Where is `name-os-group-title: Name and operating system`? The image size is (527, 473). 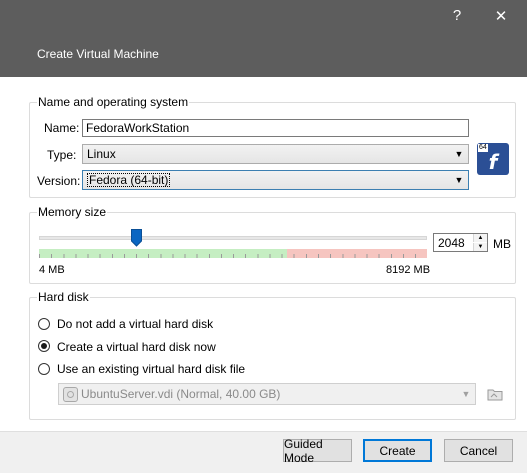 name-os-group-title: Name and operating system is located at coordinates (113, 102).